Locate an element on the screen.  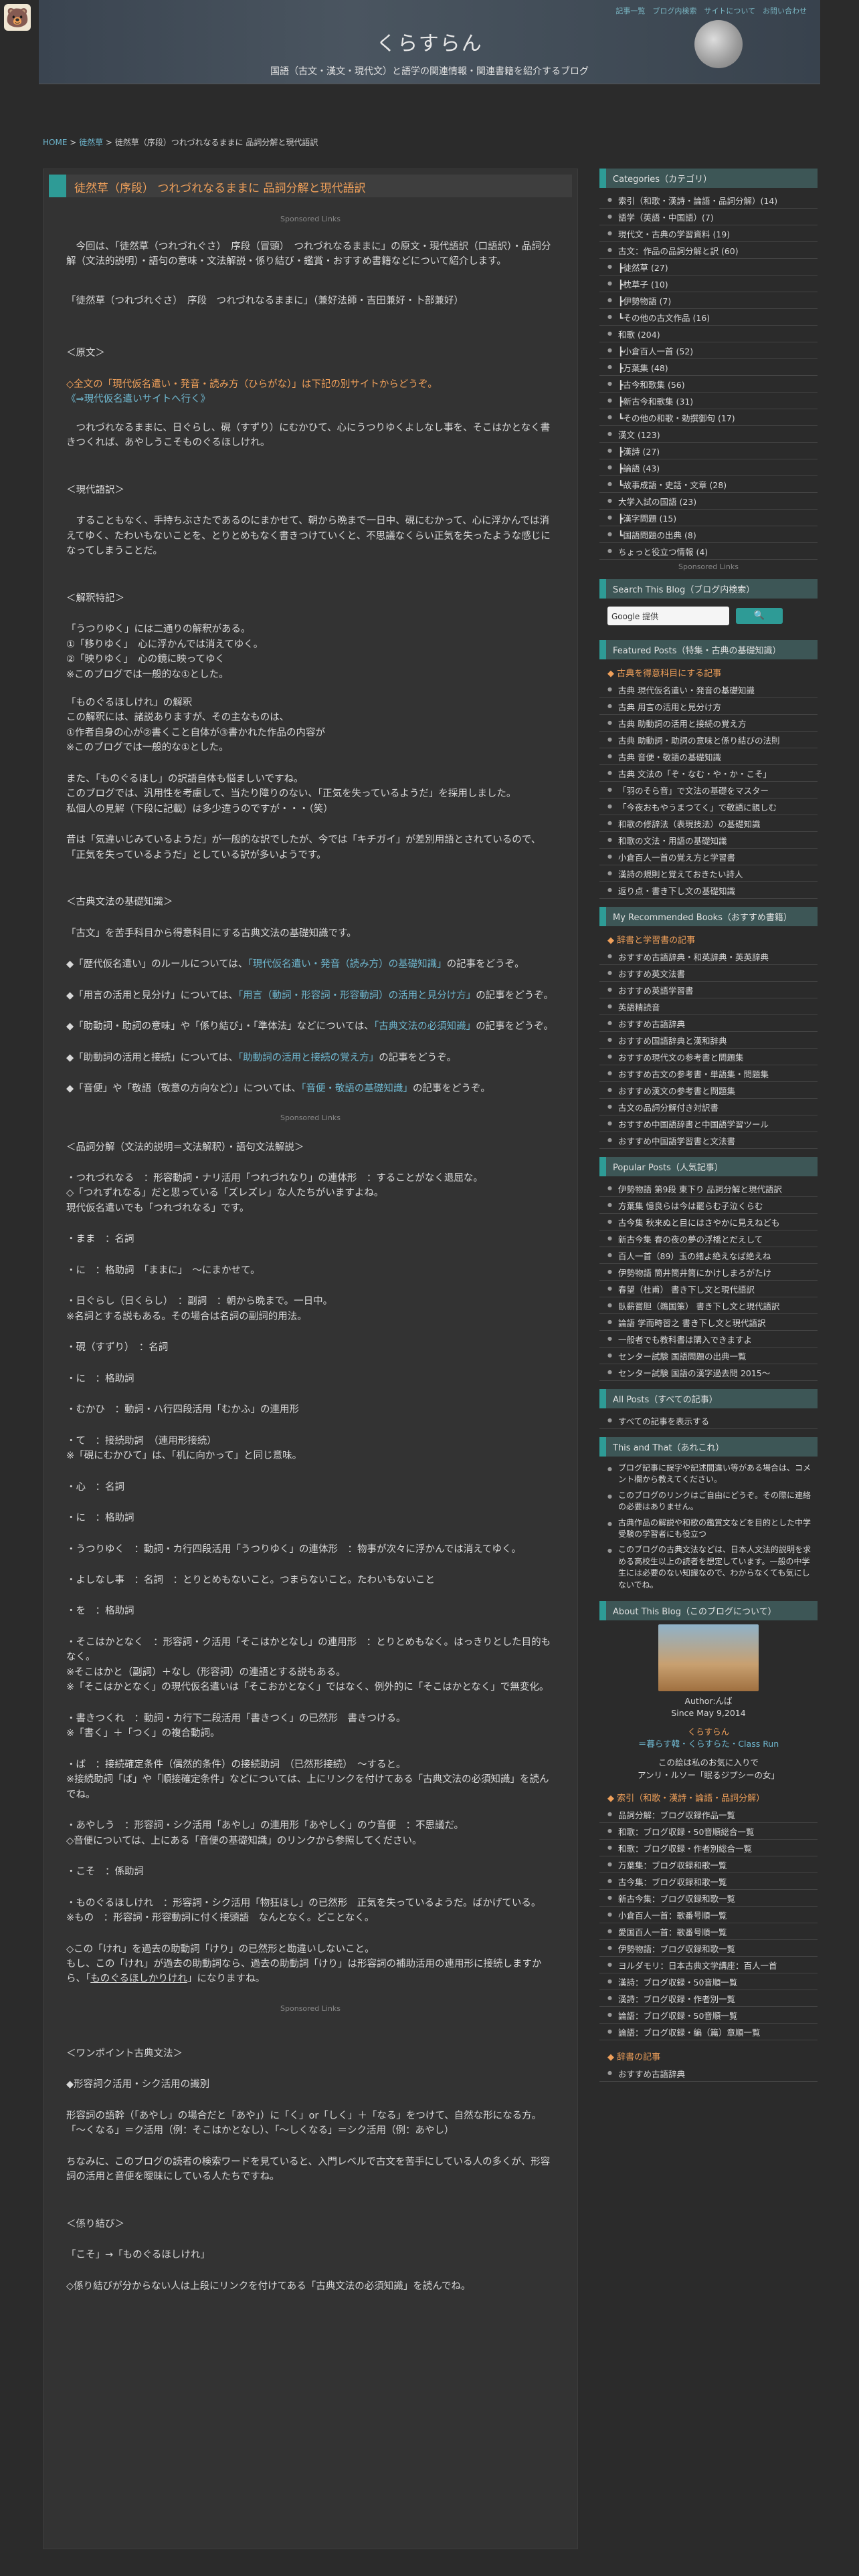
category-link: 漢文 (123) is located at coordinates (708, 435).